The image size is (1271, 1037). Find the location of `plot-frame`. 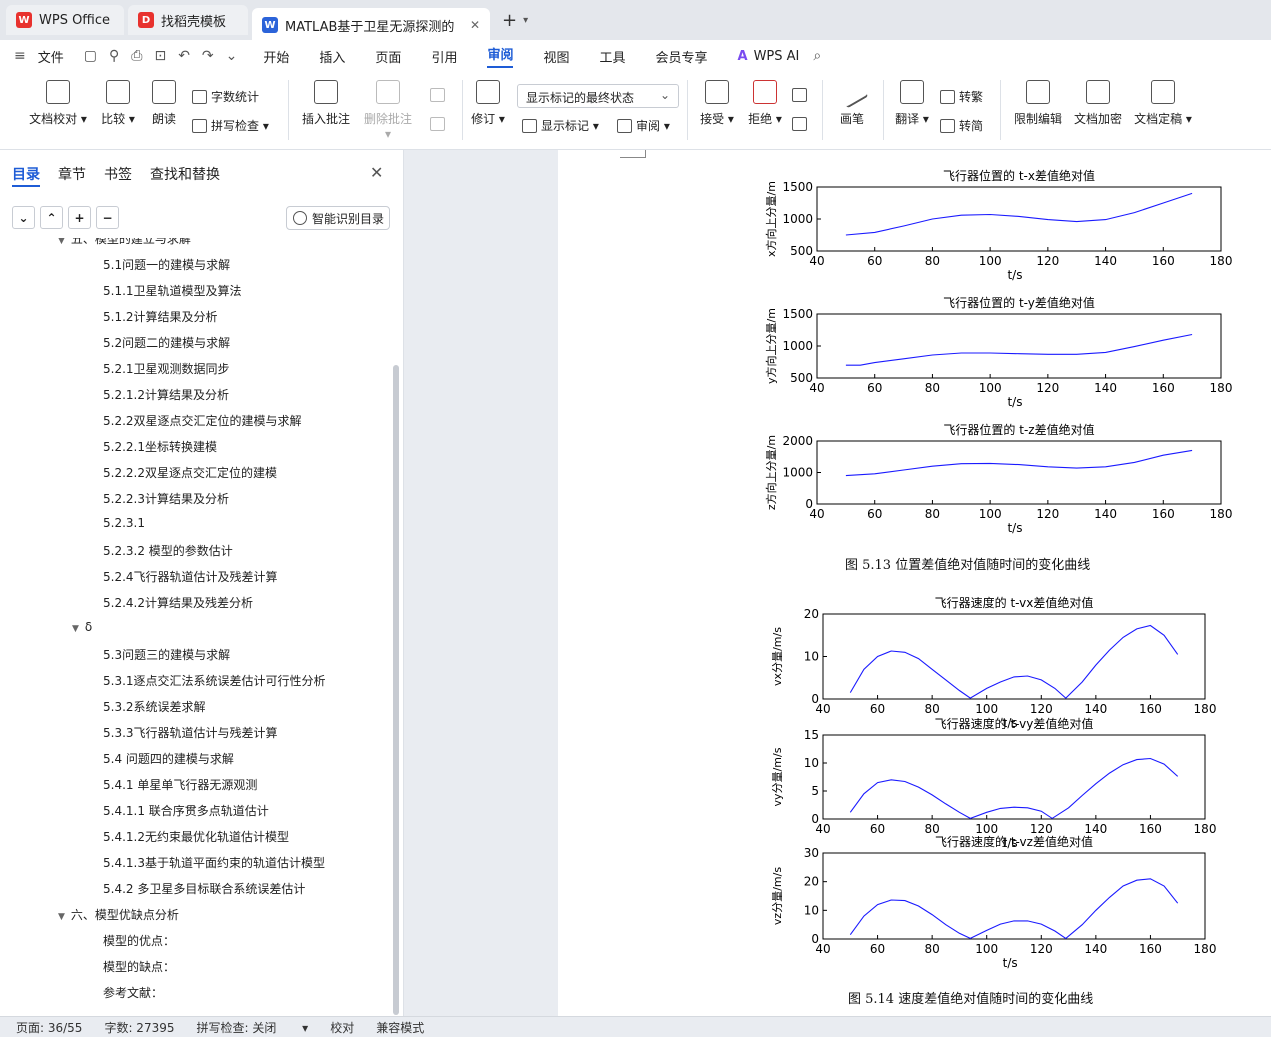

plot-frame is located at coordinates (1014, 777).